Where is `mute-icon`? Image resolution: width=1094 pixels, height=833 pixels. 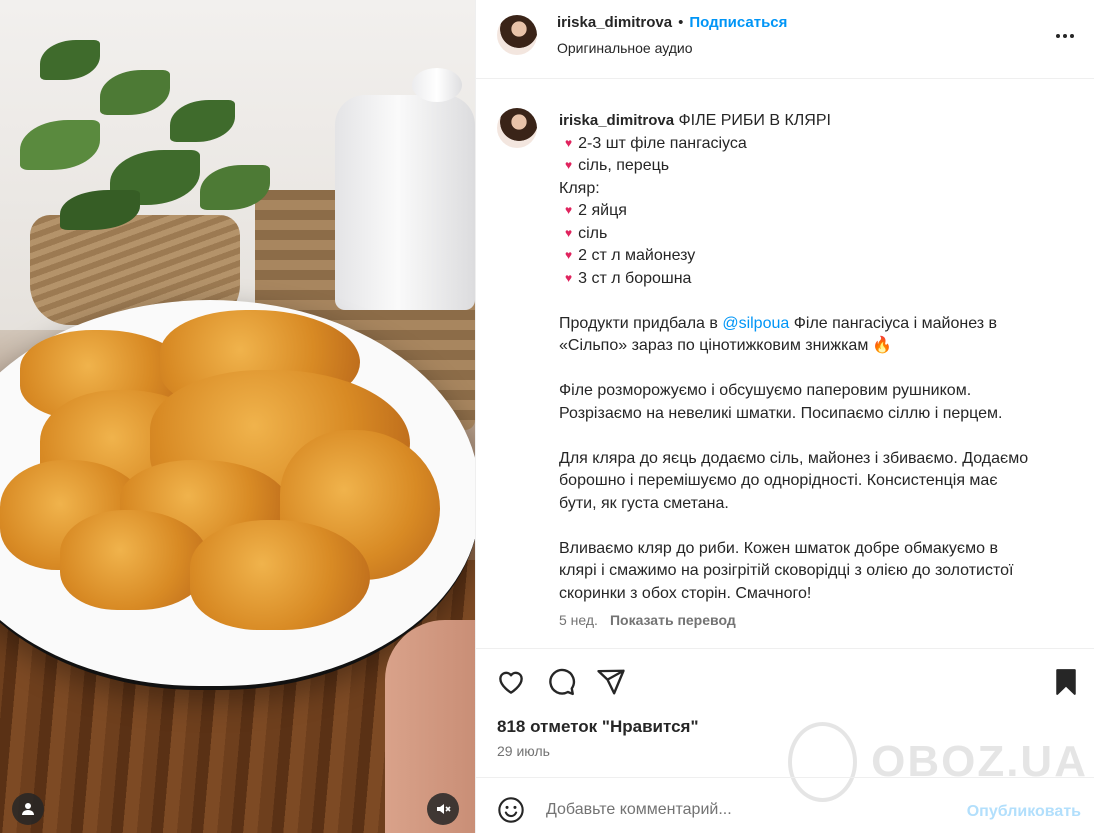 mute-icon is located at coordinates (444, 809).